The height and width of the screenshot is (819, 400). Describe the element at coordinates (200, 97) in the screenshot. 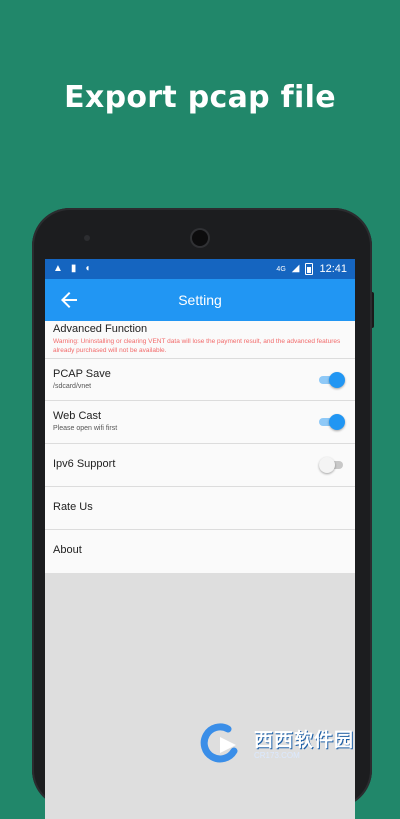

I see `promo-headline: Export pcap file` at that location.